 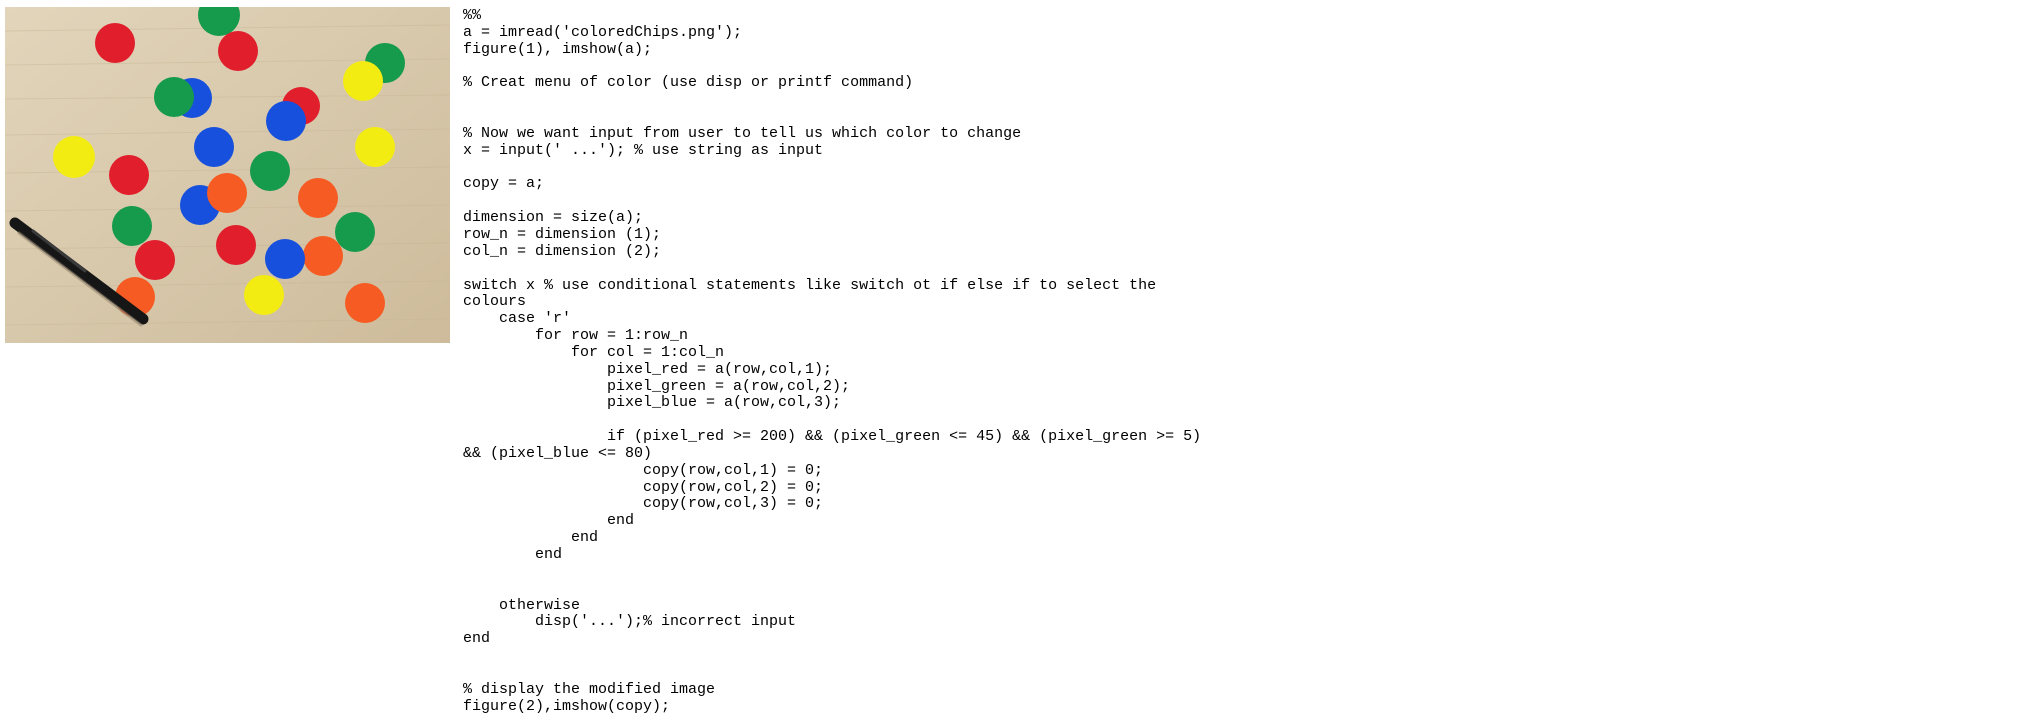 I want to click on code-line: x = input(' ...'); % use string as input, so click(x=643, y=150).